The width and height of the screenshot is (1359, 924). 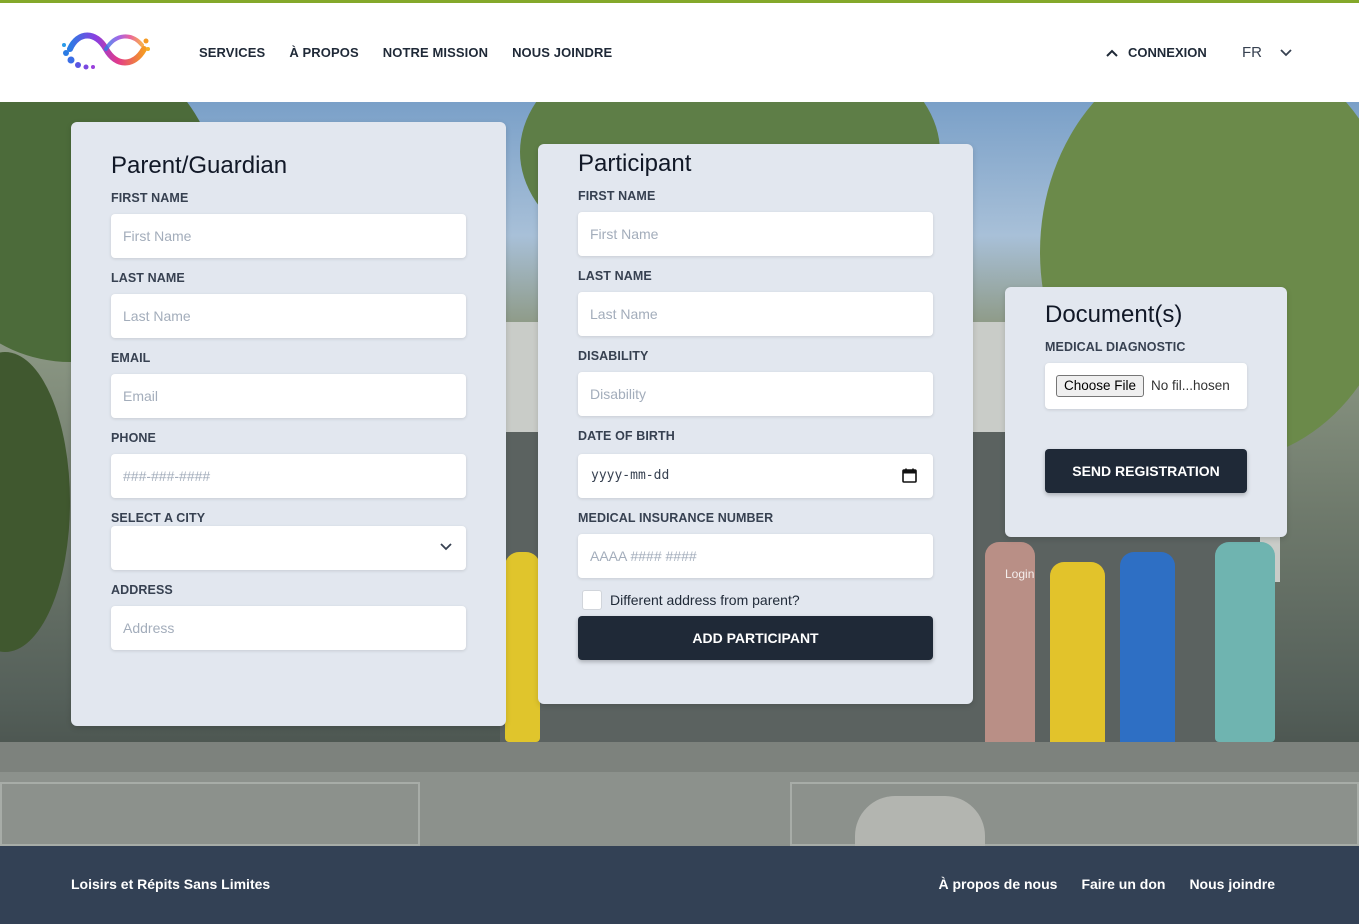 What do you see at coordinates (1167, 52) in the screenshot?
I see `connexion-label: CONNEXION` at bounding box center [1167, 52].